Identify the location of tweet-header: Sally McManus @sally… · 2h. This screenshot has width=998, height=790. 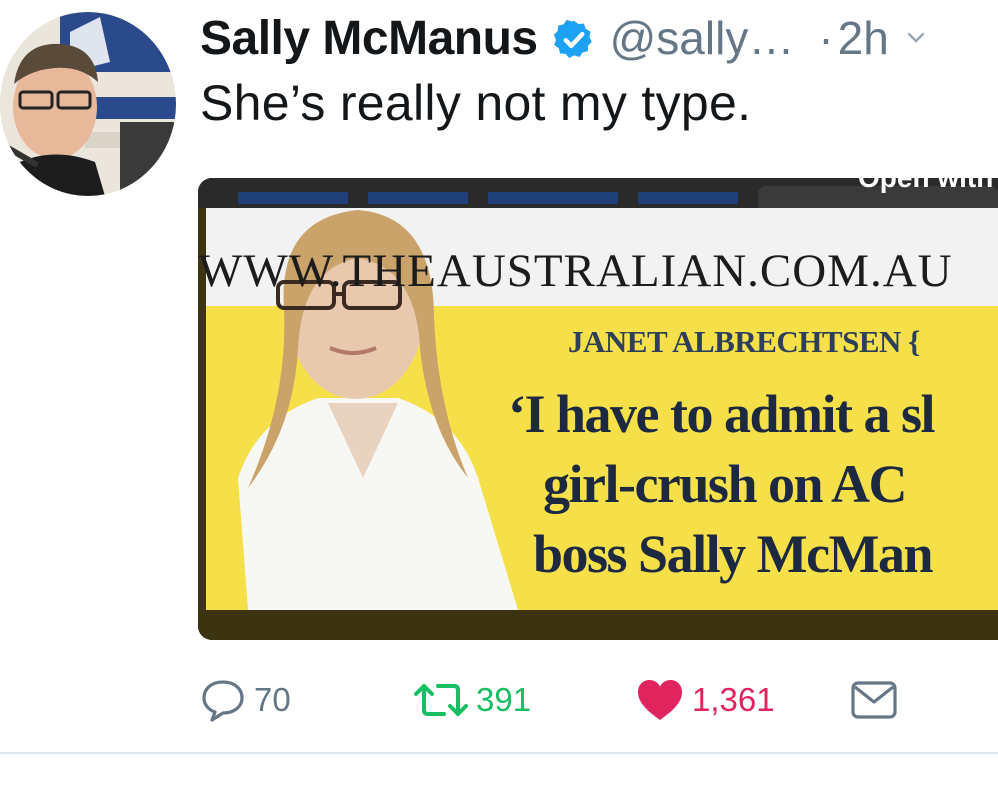
(599, 38).